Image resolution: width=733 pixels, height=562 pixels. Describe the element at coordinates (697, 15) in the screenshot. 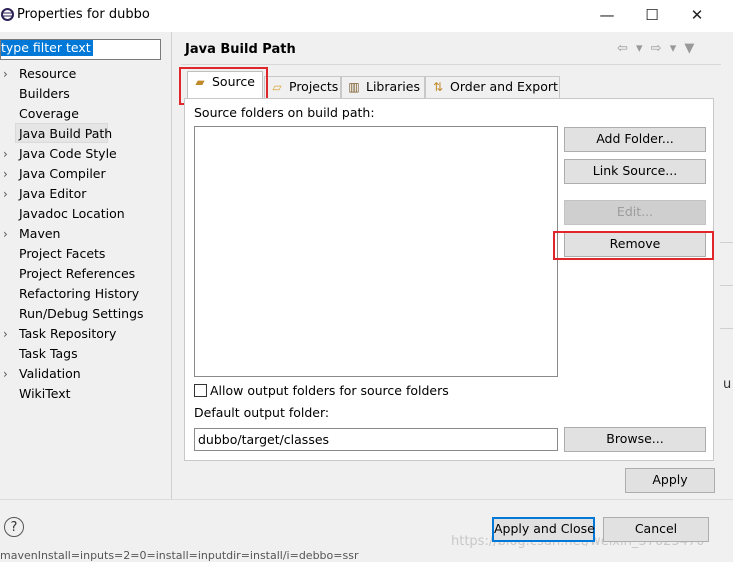

I see `close-button: ✕` at that location.